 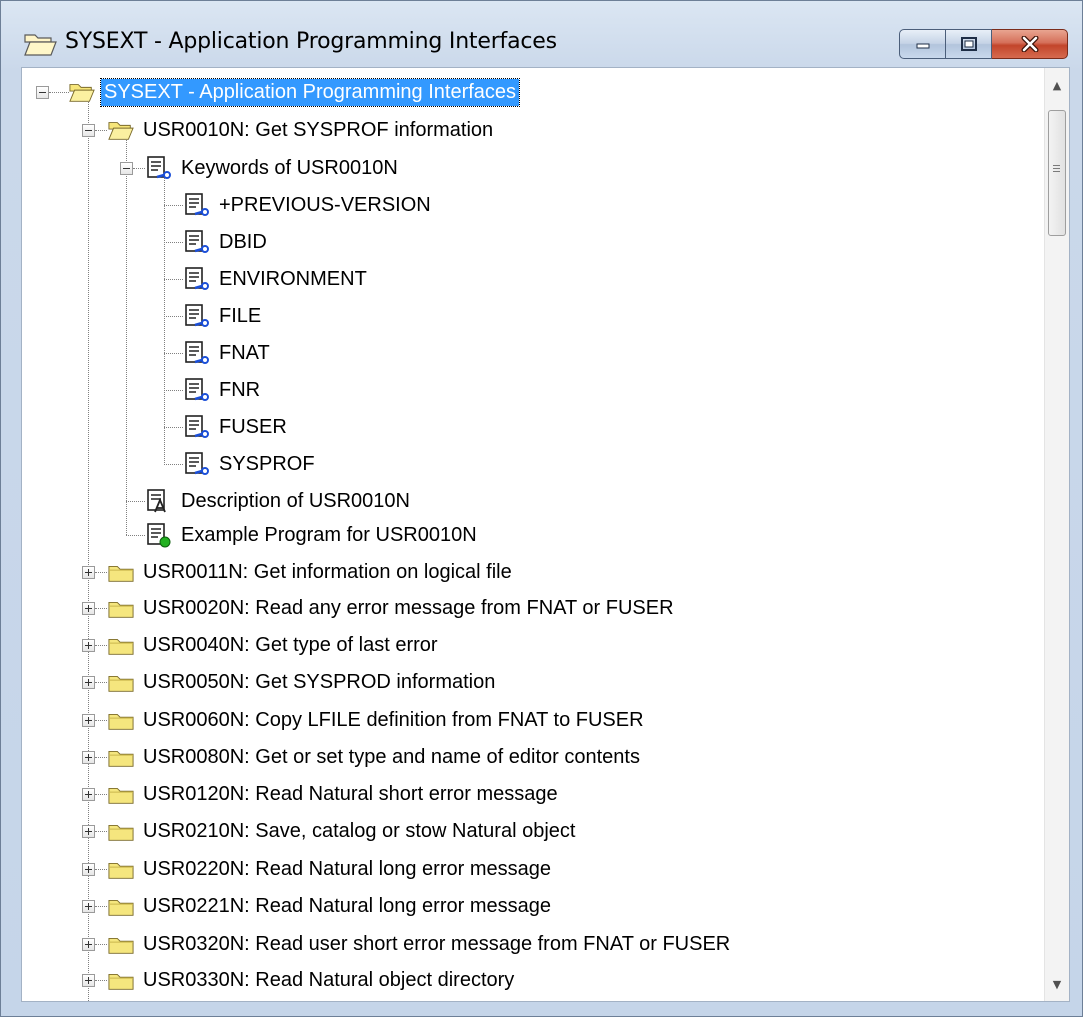 I want to click on minimize-icon, so click(x=922, y=46).